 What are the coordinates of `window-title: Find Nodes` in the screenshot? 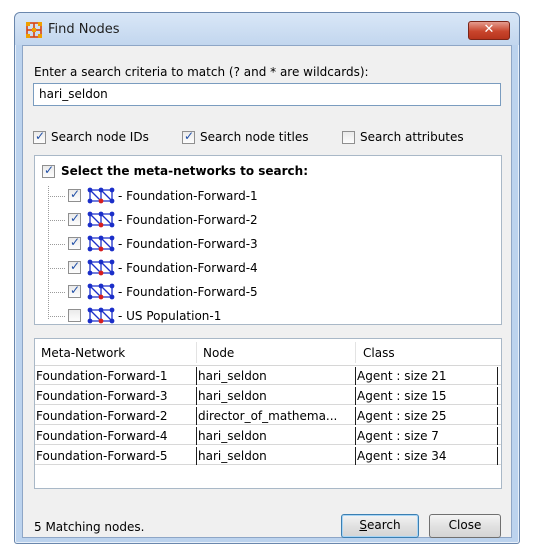 It's located at (84, 29).